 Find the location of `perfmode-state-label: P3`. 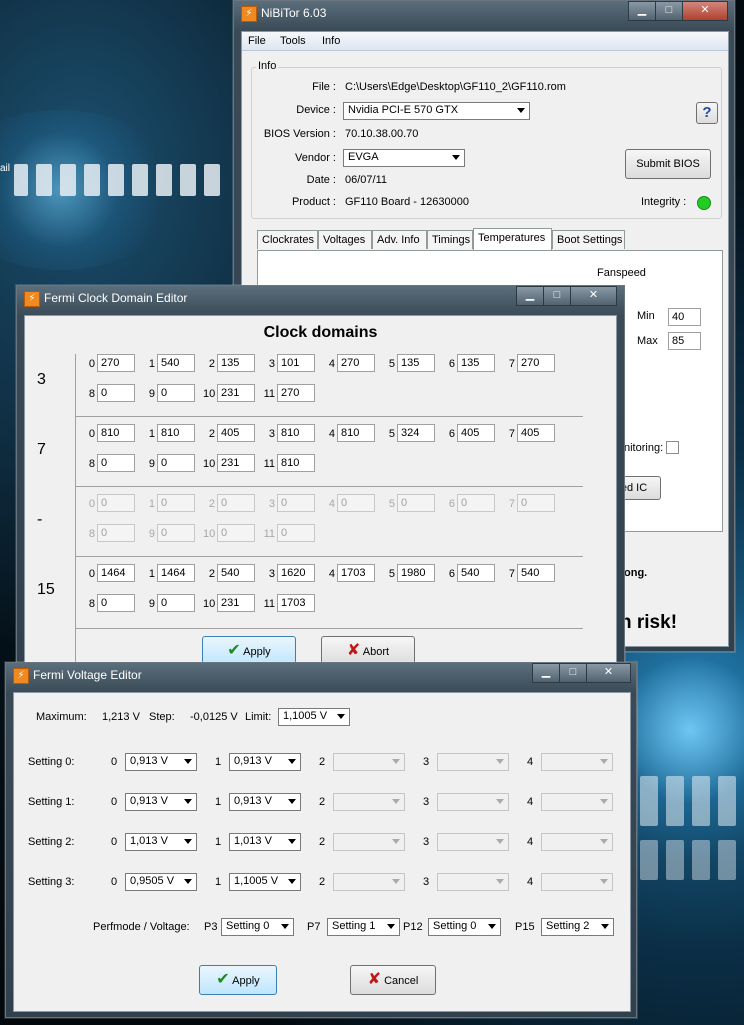

perfmode-state-label: P3 is located at coordinates (211, 927).